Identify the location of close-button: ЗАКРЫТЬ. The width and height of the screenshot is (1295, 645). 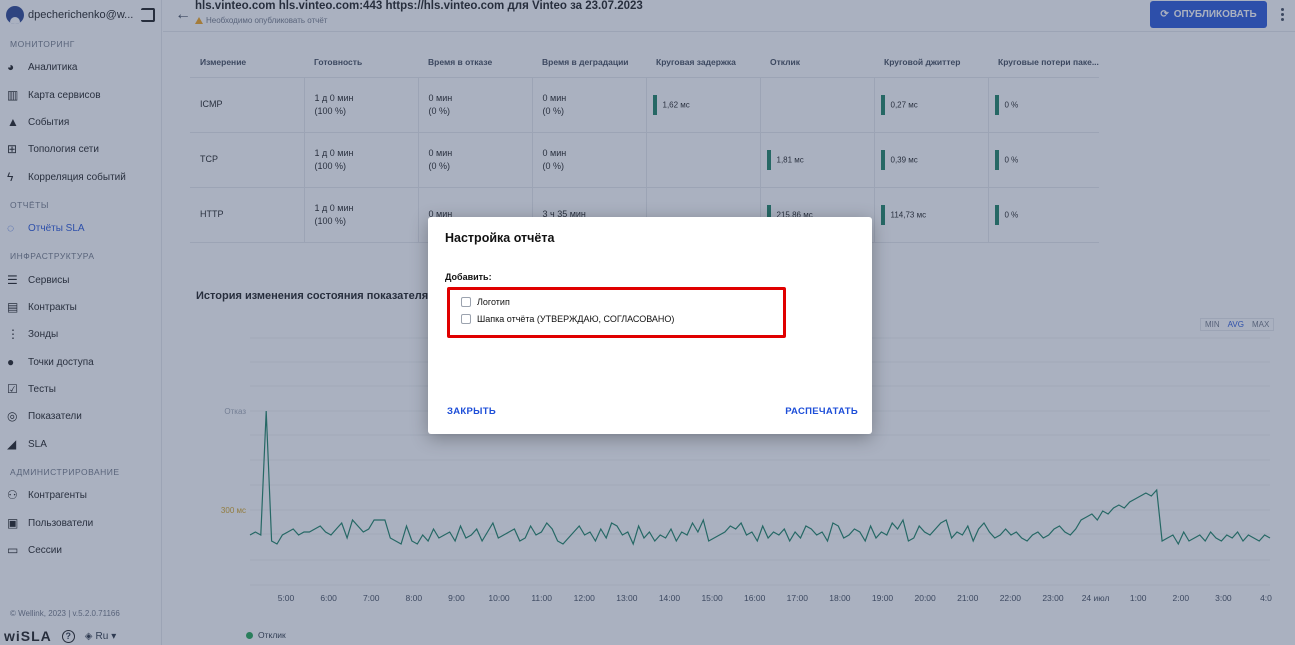
(471, 411).